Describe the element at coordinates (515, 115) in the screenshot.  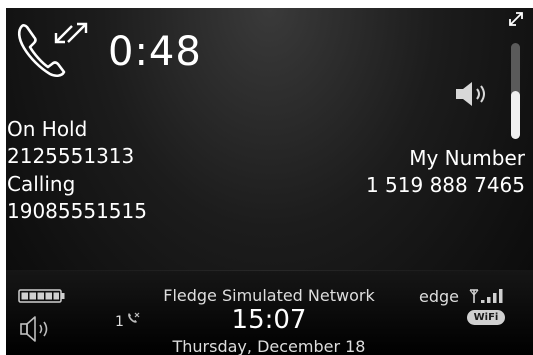
I see `call-volume-level` at that location.